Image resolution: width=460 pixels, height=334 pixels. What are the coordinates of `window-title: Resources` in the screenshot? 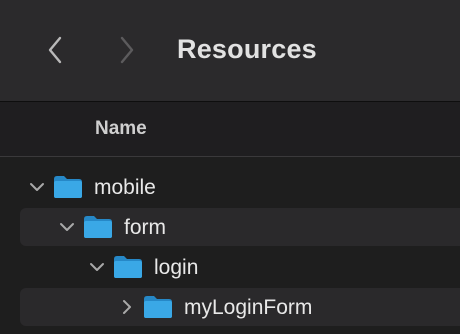 It's located at (247, 49).